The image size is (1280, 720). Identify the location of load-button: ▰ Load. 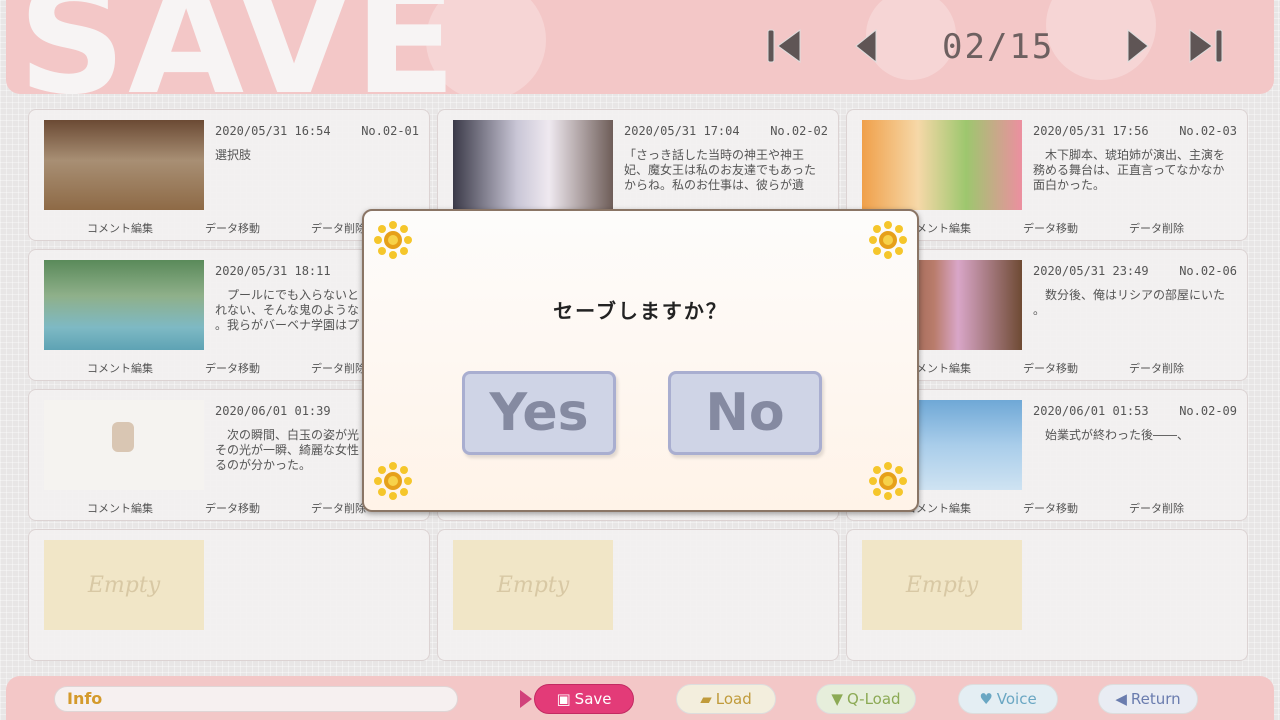
(726, 699).